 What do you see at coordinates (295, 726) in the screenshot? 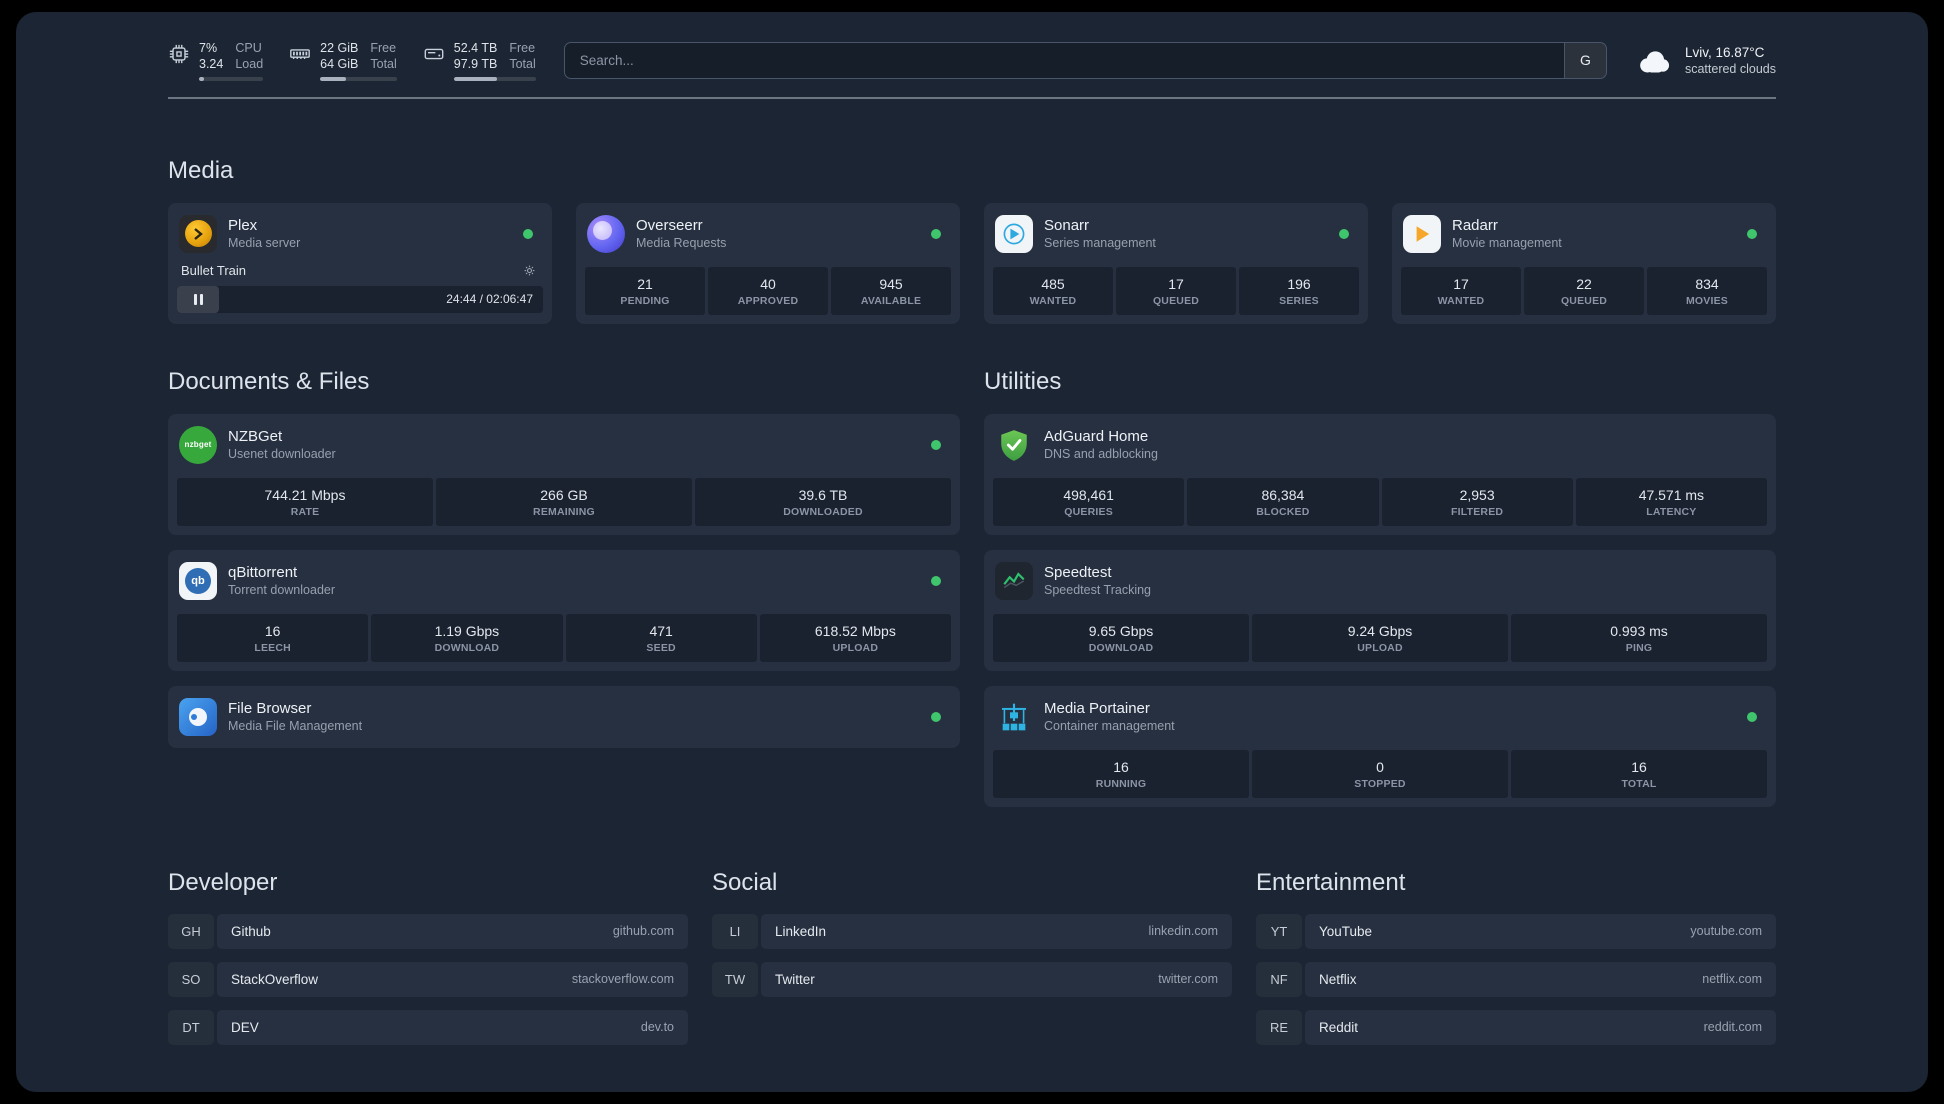
I see `service-subtitle: Media File Management` at bounding box center [295, 726].